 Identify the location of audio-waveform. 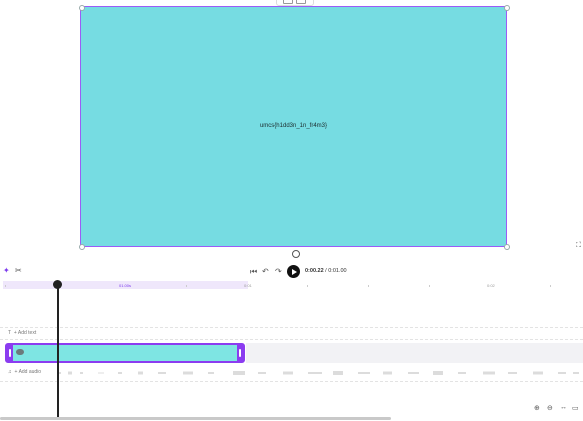
(318, 373).